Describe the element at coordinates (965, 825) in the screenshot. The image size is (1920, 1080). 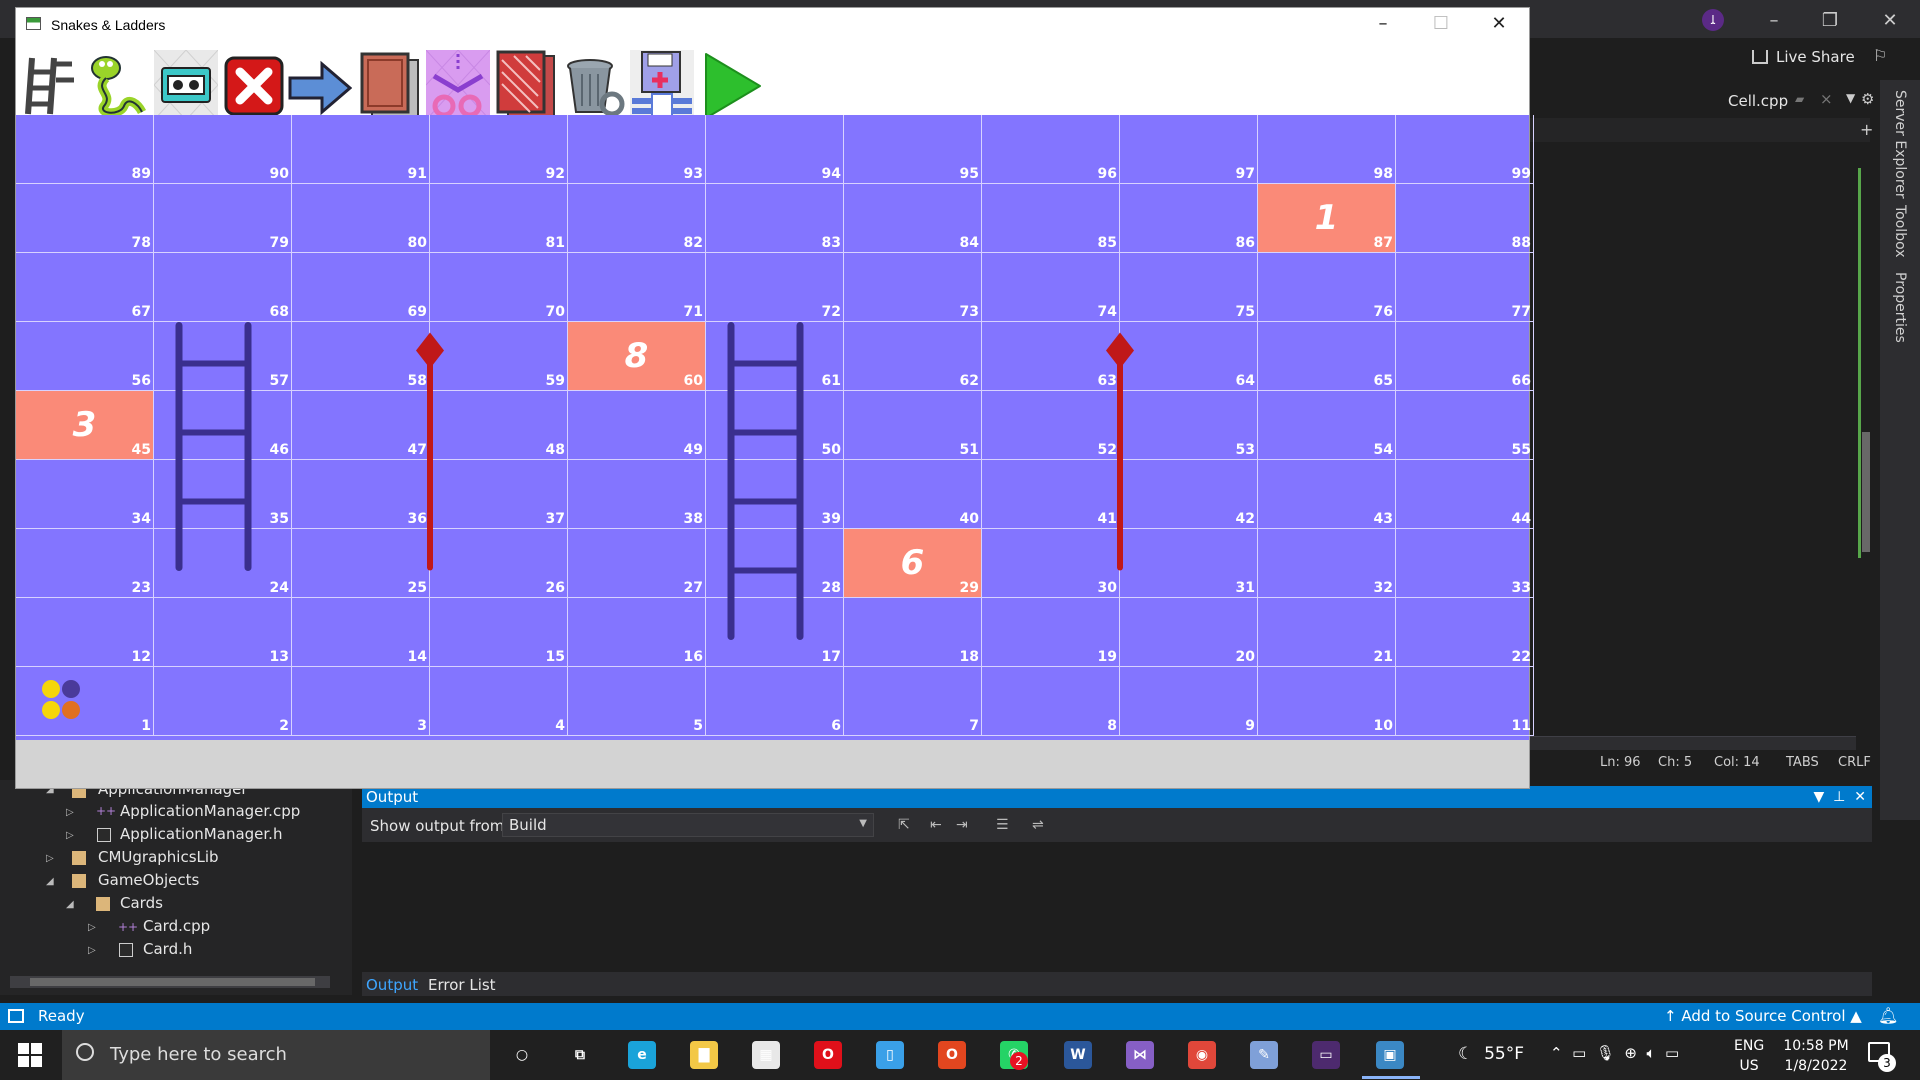
I see `next-message-icon: ⇥` at that location.